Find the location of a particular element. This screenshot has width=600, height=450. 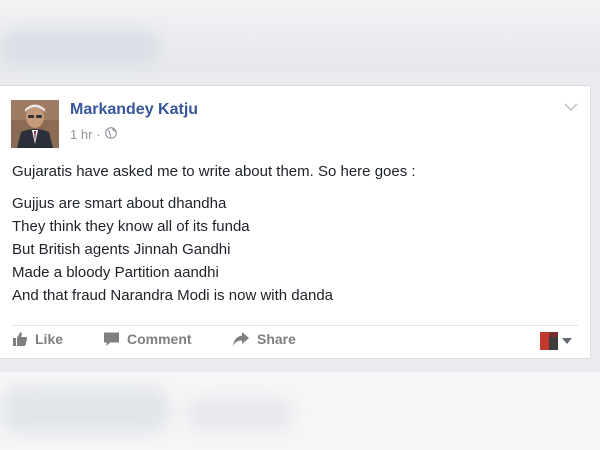

comment-icon is located at coordinates (111, 339).